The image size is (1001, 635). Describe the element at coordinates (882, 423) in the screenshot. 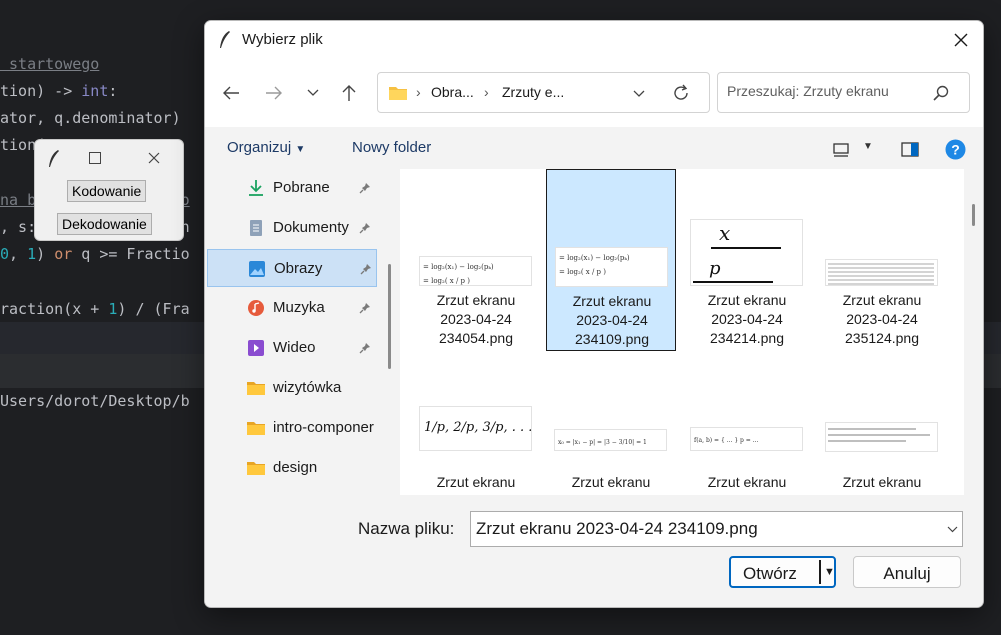

I see `file-tile: Zrzut ekranu` at that location.